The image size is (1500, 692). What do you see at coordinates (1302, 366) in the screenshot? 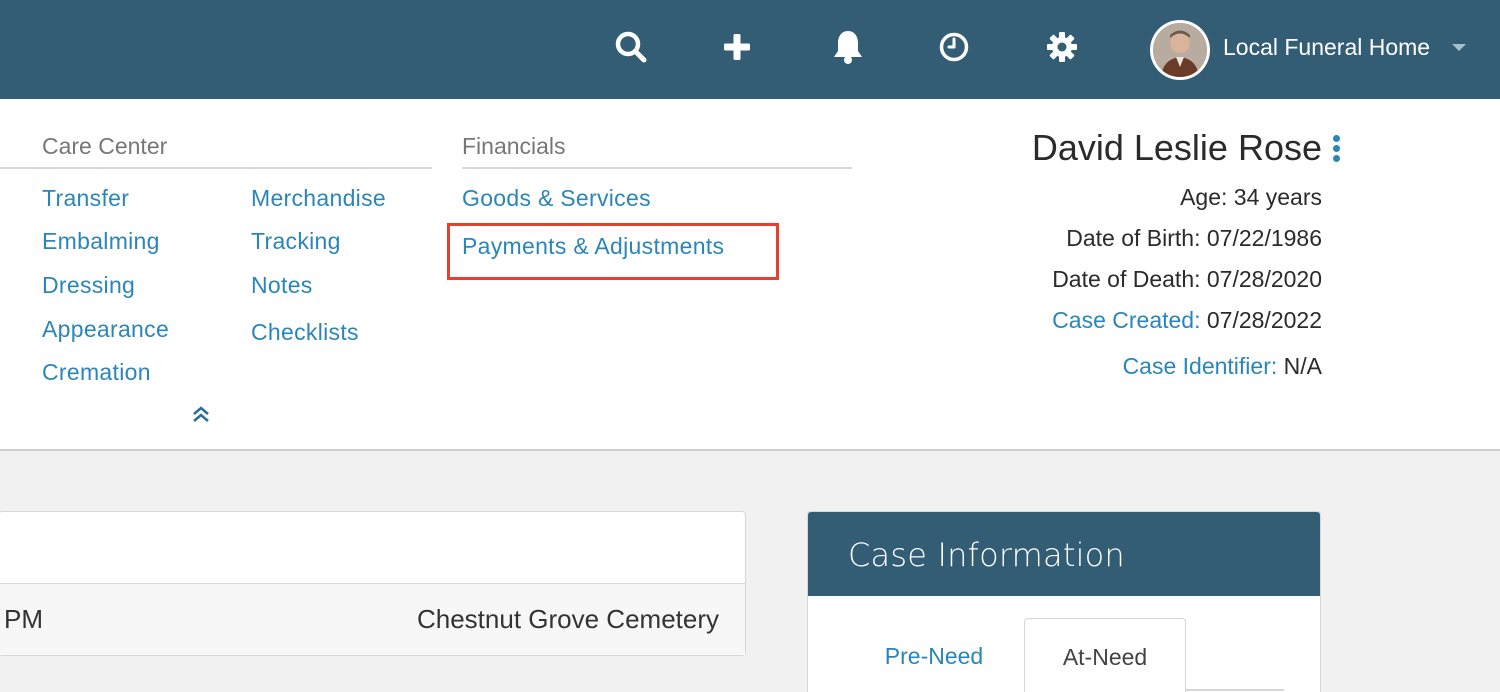
I see `case-identifier-value: N/A` at bounding box center [1302, 366].